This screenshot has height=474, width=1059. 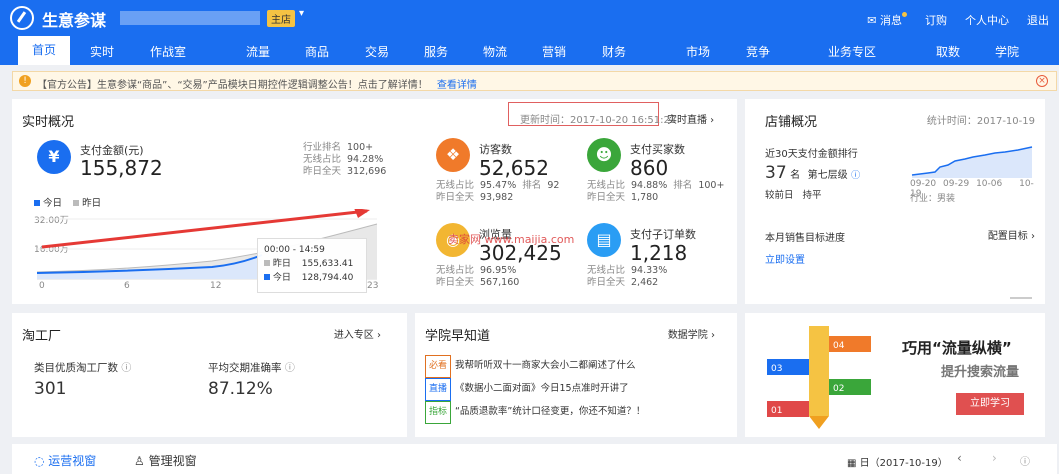 I want to click on red-arrow-head, so click(x=362, y=213).